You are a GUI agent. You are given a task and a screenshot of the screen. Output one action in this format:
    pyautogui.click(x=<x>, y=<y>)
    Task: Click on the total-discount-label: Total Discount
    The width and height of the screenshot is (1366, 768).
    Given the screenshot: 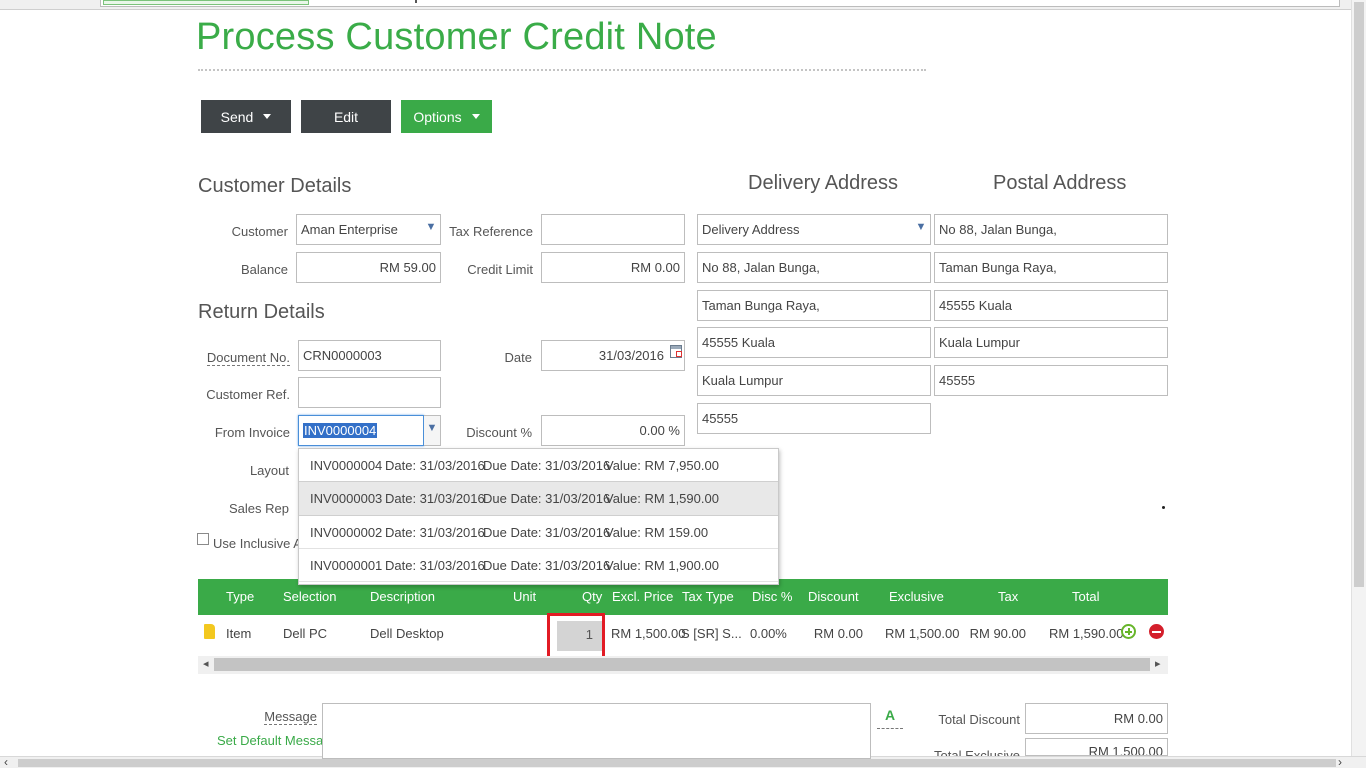 What is the action you would take?
    pyautogui.click(x=979, y=719)
    